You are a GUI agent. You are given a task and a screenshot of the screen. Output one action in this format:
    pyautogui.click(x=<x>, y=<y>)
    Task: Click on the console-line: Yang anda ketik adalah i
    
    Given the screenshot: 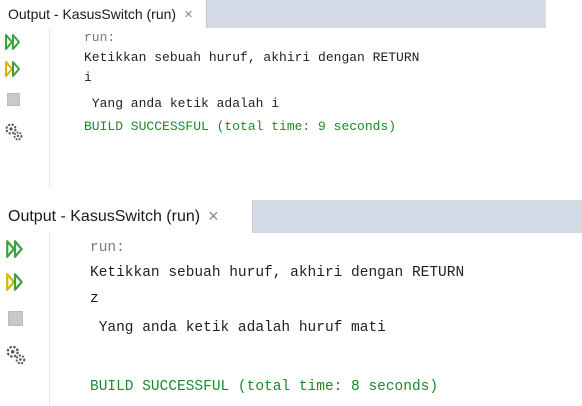 What is the action you would take?
    pyautogui.click(x=182, y=103)
    